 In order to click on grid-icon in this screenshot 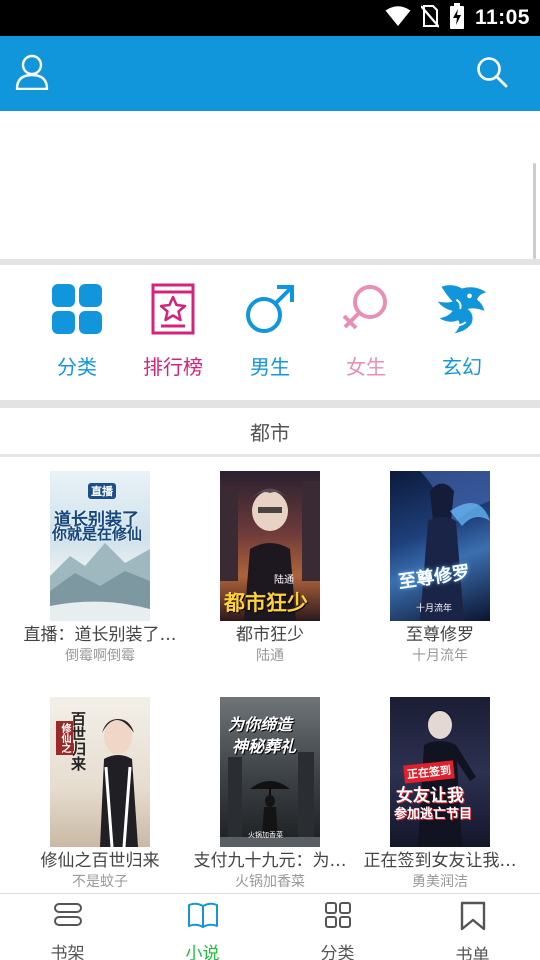, I will do `click(77, 309)`.